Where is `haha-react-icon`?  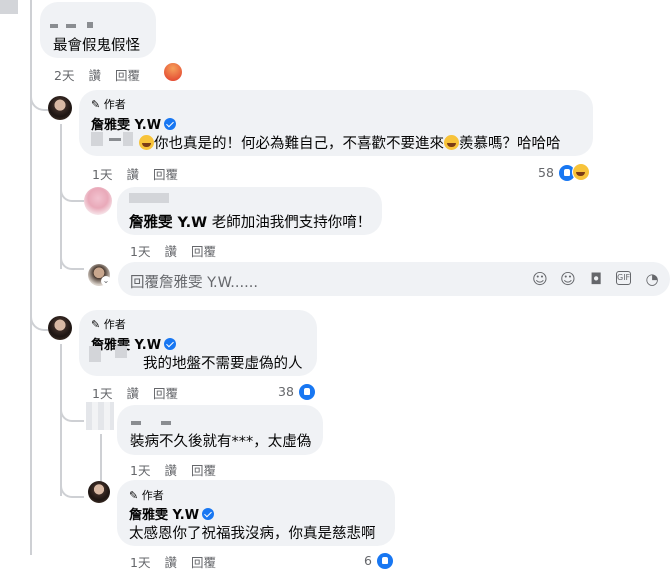 haha-react-icon is located at coordinates (581, 172).